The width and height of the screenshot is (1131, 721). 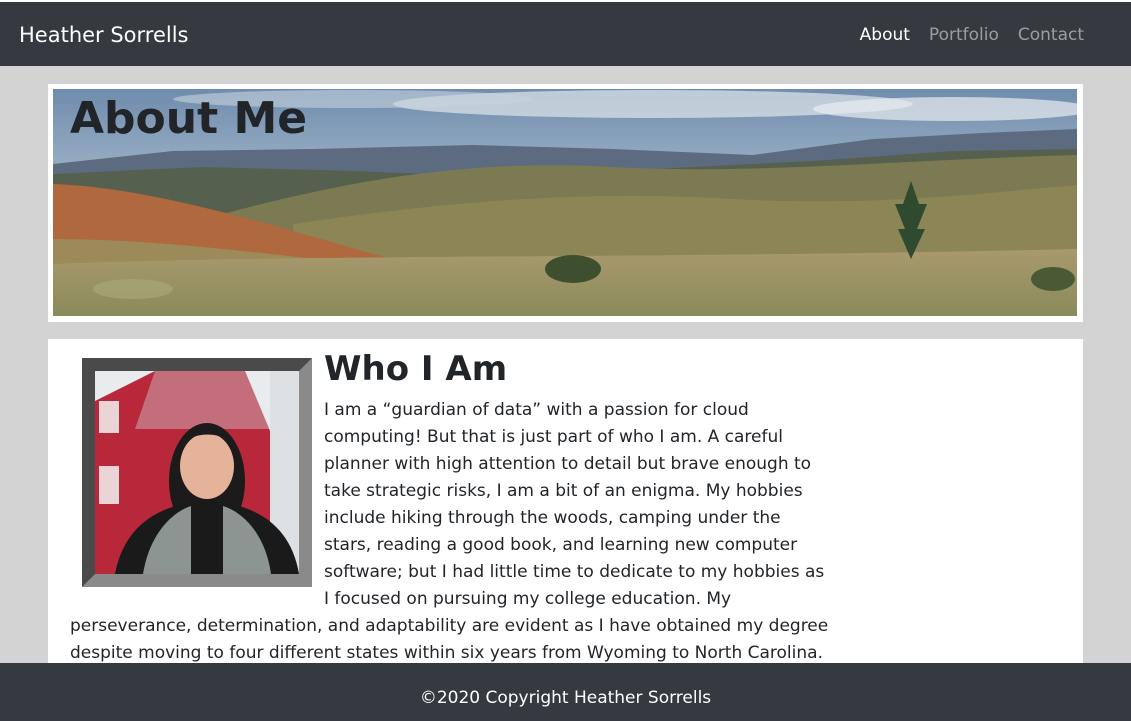 What do you see at coordinates (885, 35) in the screenshot?
I see `nav-link-about: About` at bounding box center [885, 35].